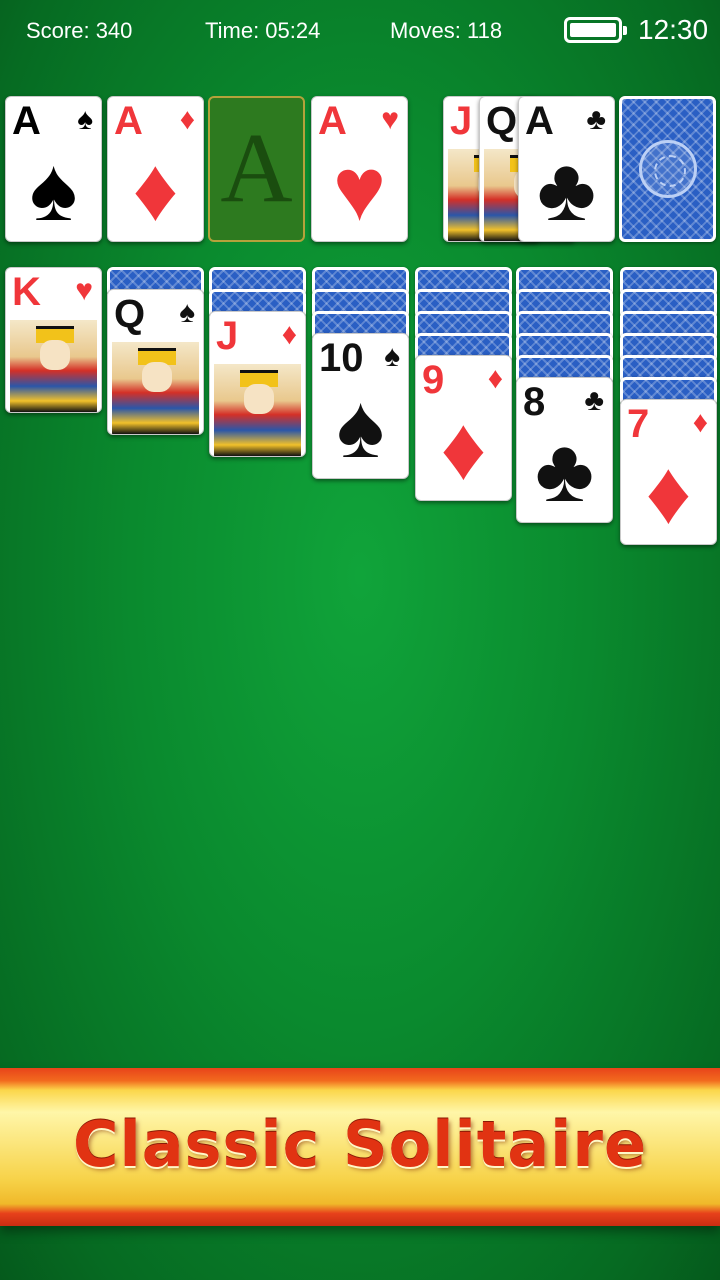 Image resolution: width=720 pixels, height=1280 pixels. Describe the element at coordinates (673, 29) in the screenshot. I see `clock-display: 12:30` at that location.